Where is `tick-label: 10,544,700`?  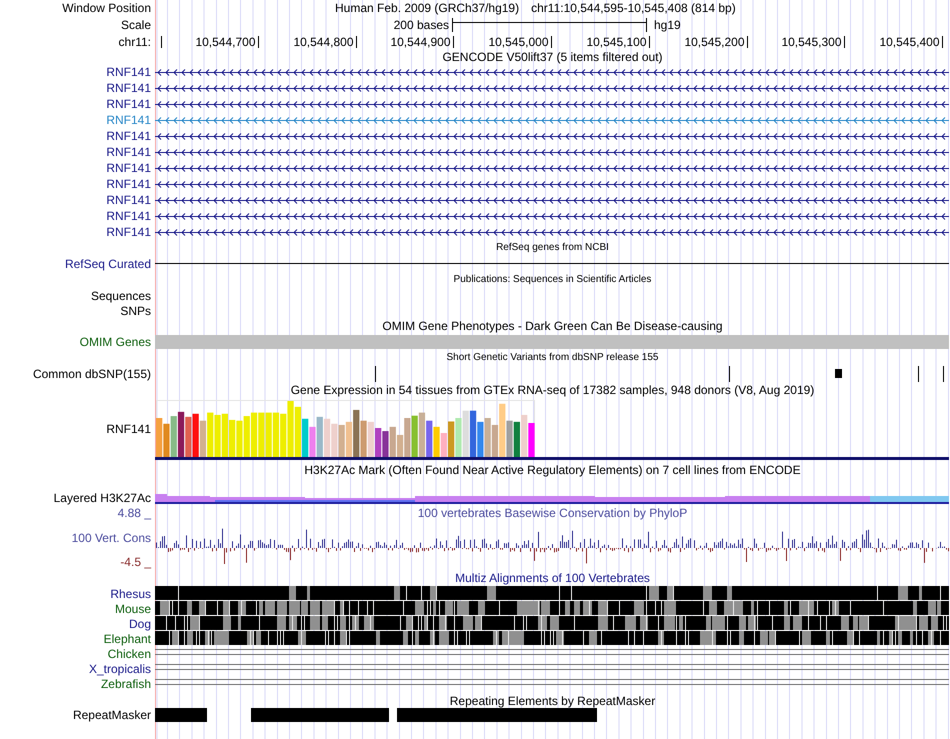 tick-label: 10,544,700 is located at coordinates (225, 42).